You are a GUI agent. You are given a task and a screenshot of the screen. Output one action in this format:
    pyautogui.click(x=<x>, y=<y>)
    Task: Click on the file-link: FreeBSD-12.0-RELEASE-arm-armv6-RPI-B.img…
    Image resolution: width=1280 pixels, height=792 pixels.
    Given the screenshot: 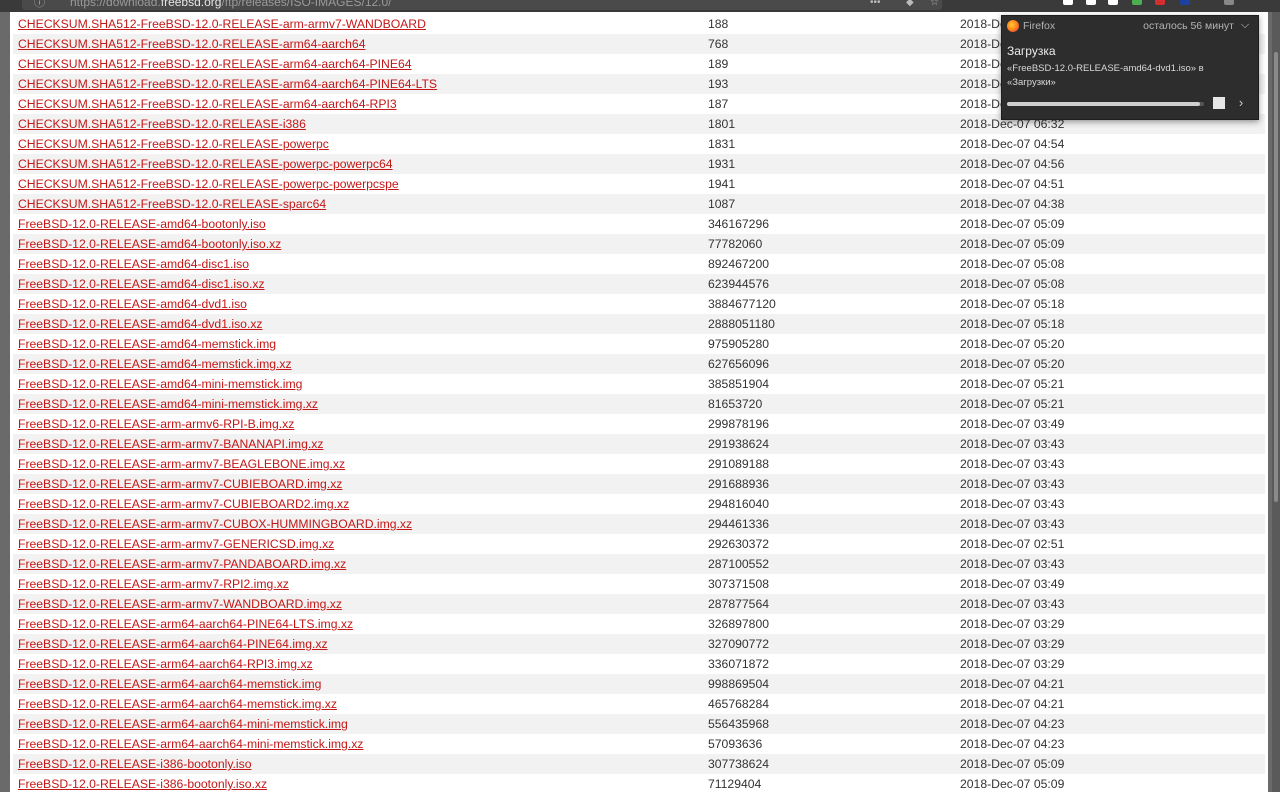 What is the action you would take?
    pyautogui.click(x=156, y=424)
    